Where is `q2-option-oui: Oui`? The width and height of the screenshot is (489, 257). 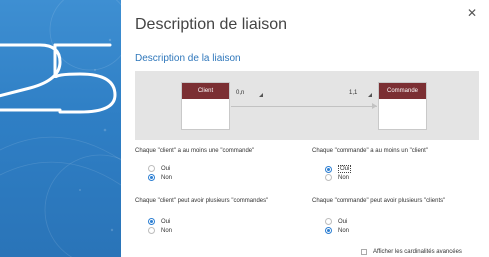
q2-option-oui: Oui is located at coordinates (338, 169).